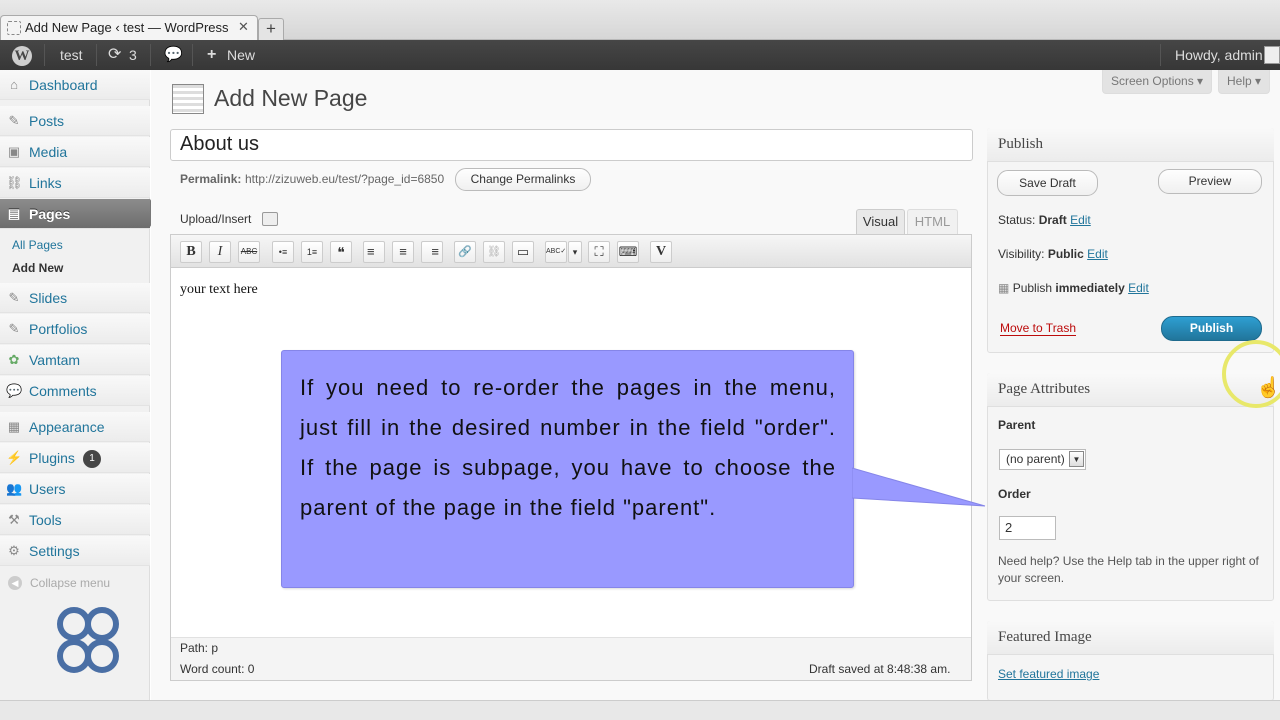 This screenshot has height=720, width=1280. Describe the element at coordinates (344, 179) in the screenshot. I see `permalink-url: http://zizuweb.eu/test/?page_id=6850` at that location.